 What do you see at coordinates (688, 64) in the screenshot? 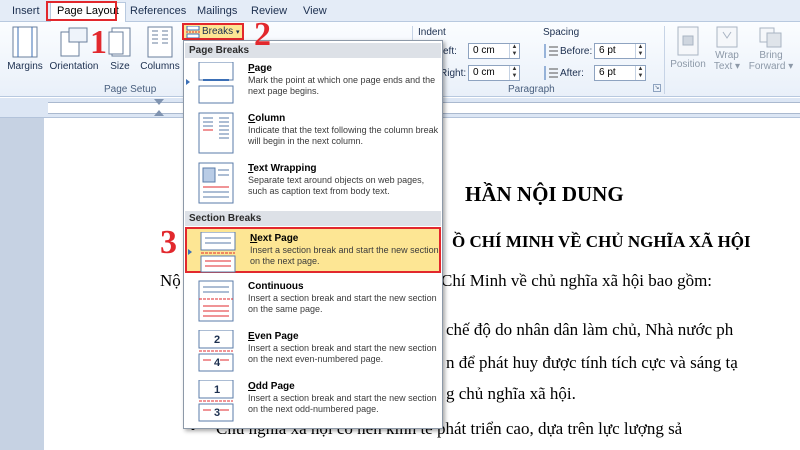
I see `position-label: Position` at bounding box center [688, 64].